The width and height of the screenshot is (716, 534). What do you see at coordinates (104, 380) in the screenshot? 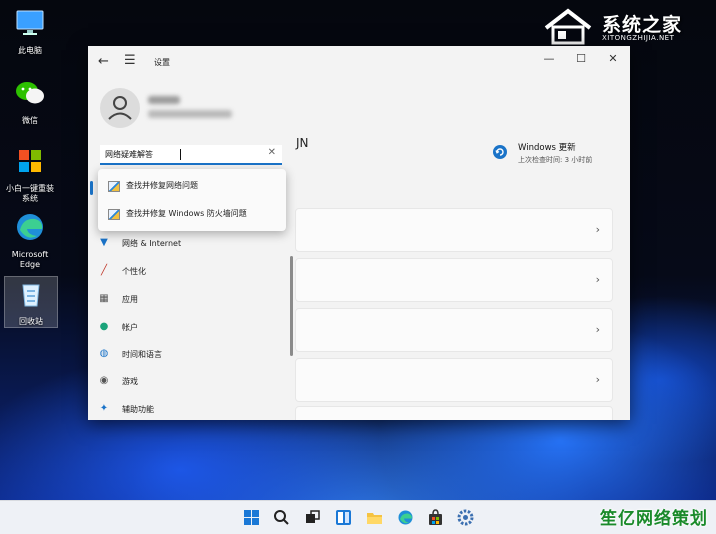
I see `gamepad-icon: ◉` at bounding box center [104, 380].